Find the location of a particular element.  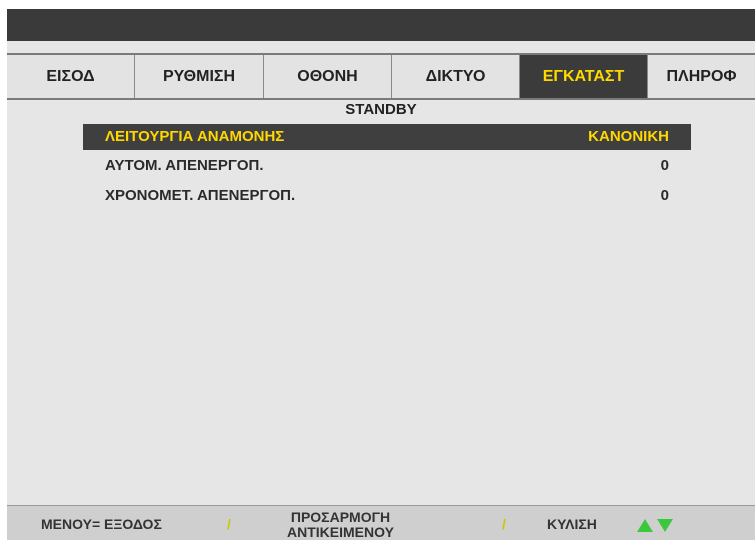

adjust-hint-line2: ΑΝΤΙΚΕΙΜΕΝΟΥ is located at coordinates (340, 532).